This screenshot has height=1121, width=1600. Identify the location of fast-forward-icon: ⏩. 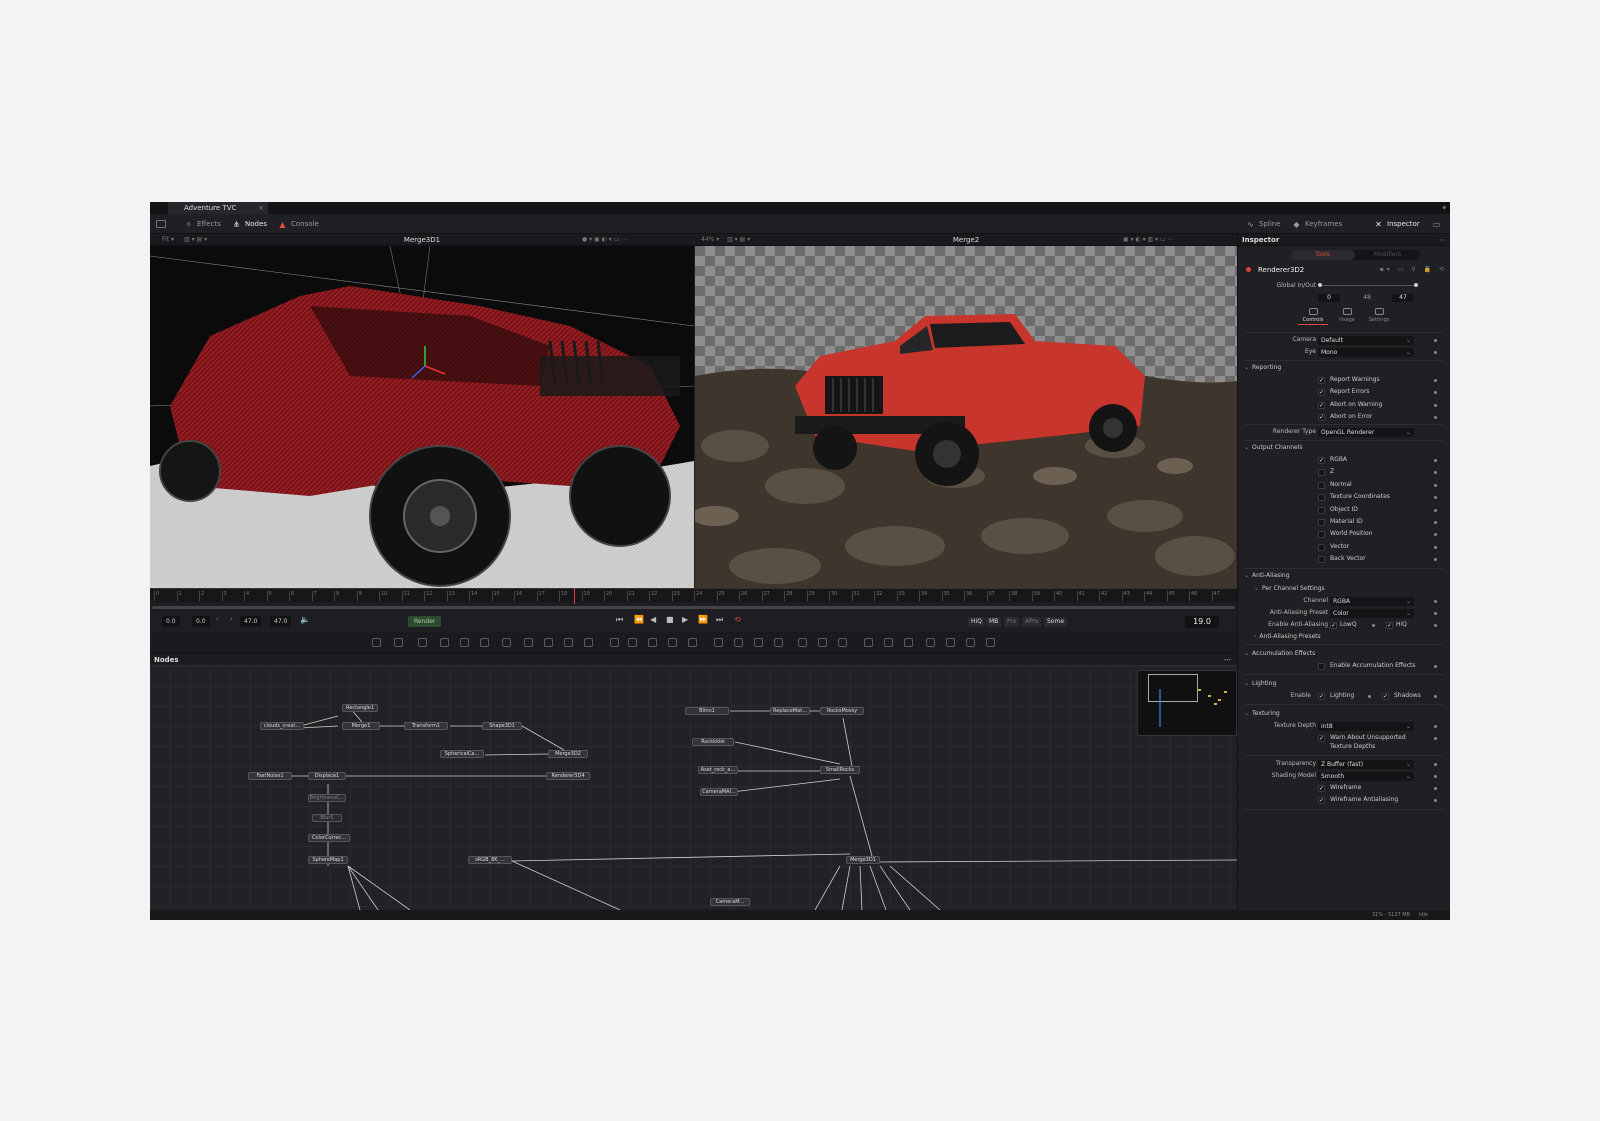
(703, 619).